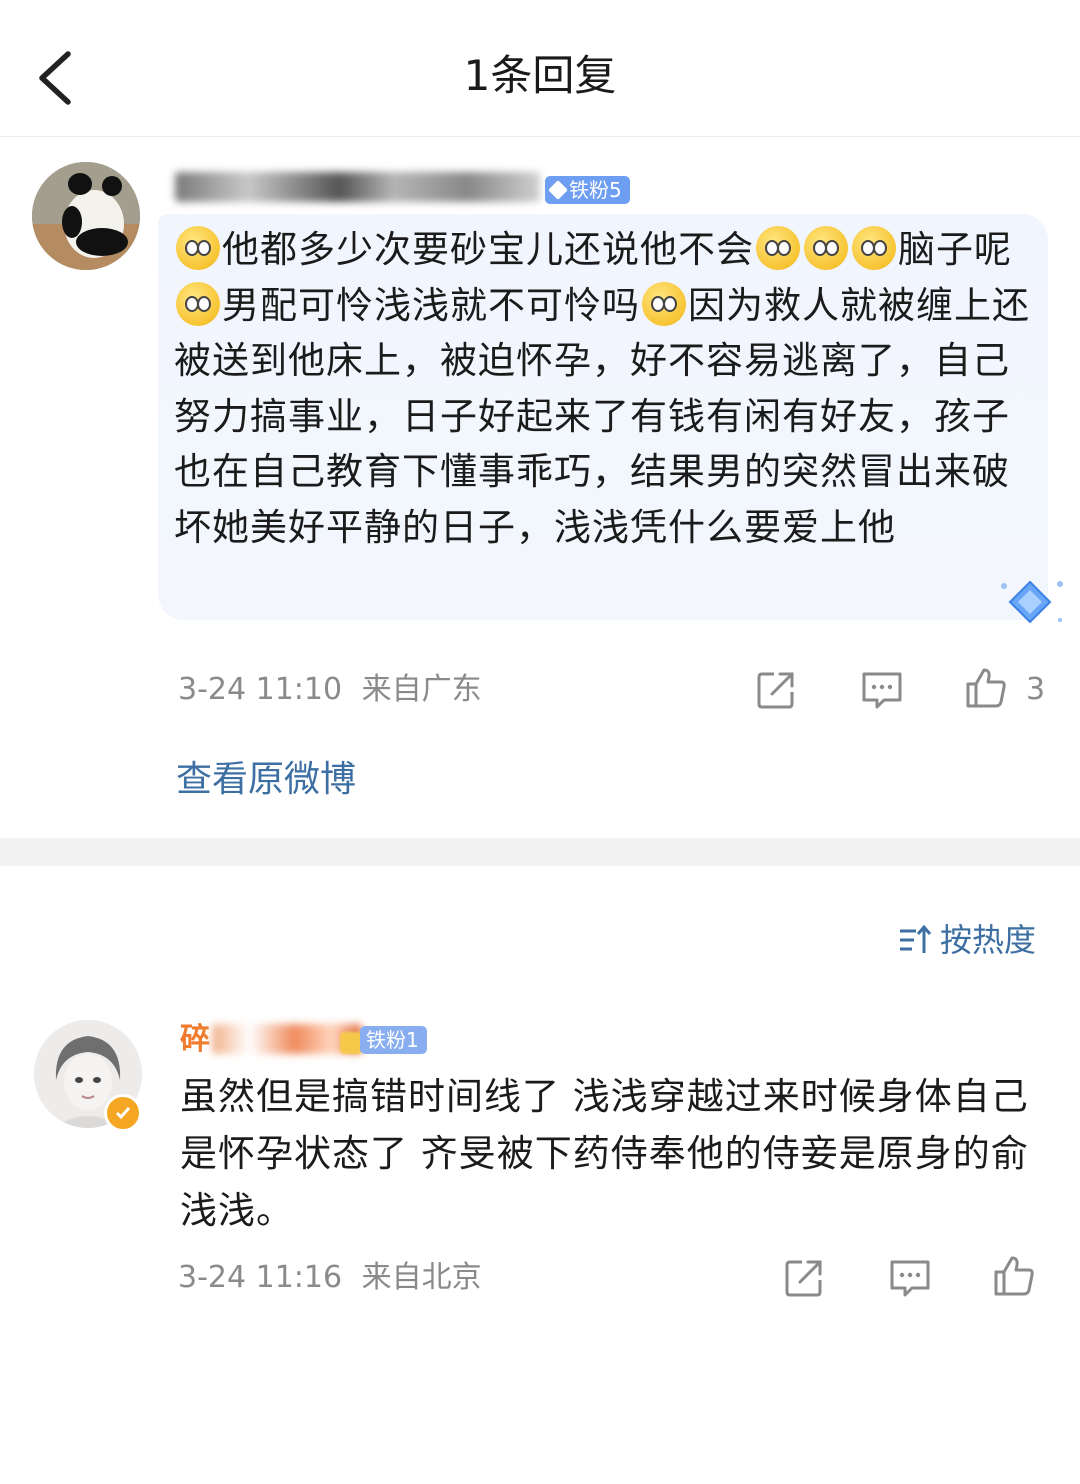  I want to click on avatar, so click(86, 216).